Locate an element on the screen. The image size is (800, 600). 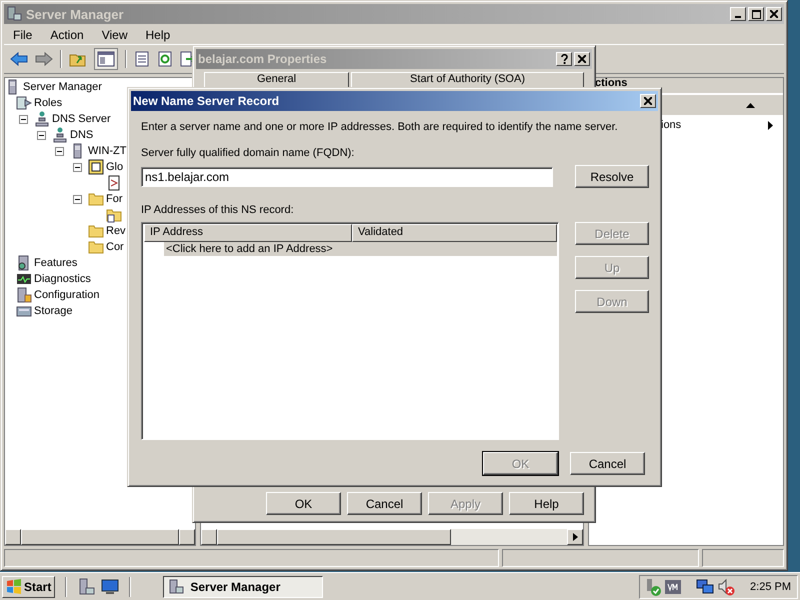
configuration-icon is located at coordinates (24, 295).